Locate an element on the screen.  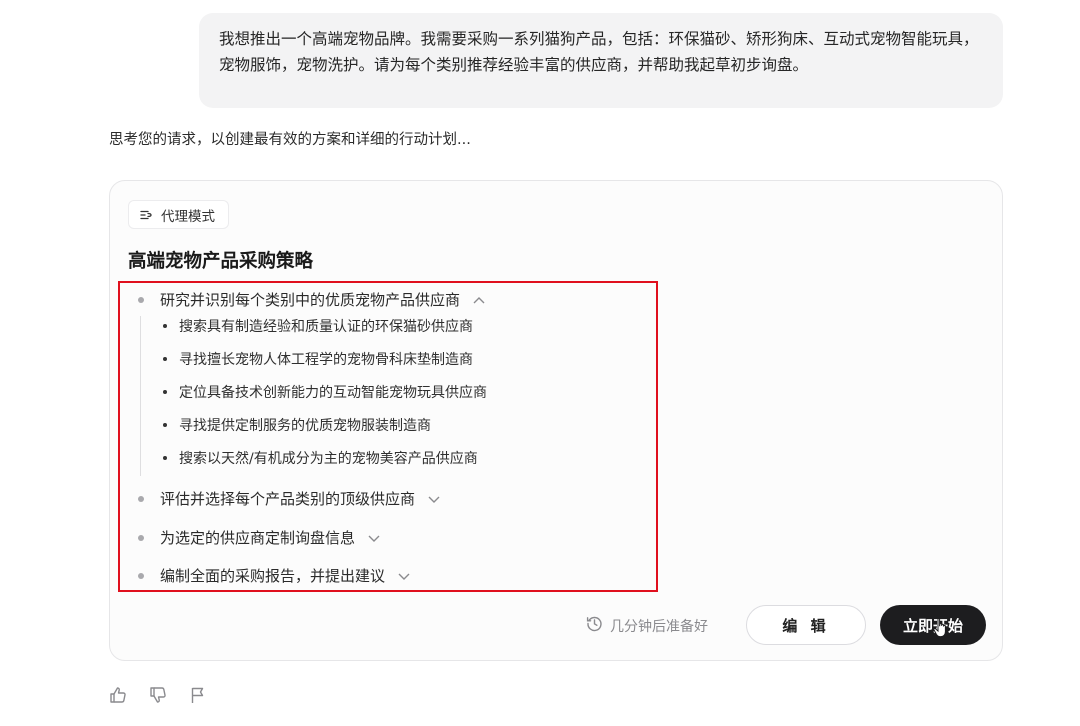
substep-label: 寻找擅长宠物人体工程学的宠物骨科床垫制造商 is located at coordinates (326, 360).